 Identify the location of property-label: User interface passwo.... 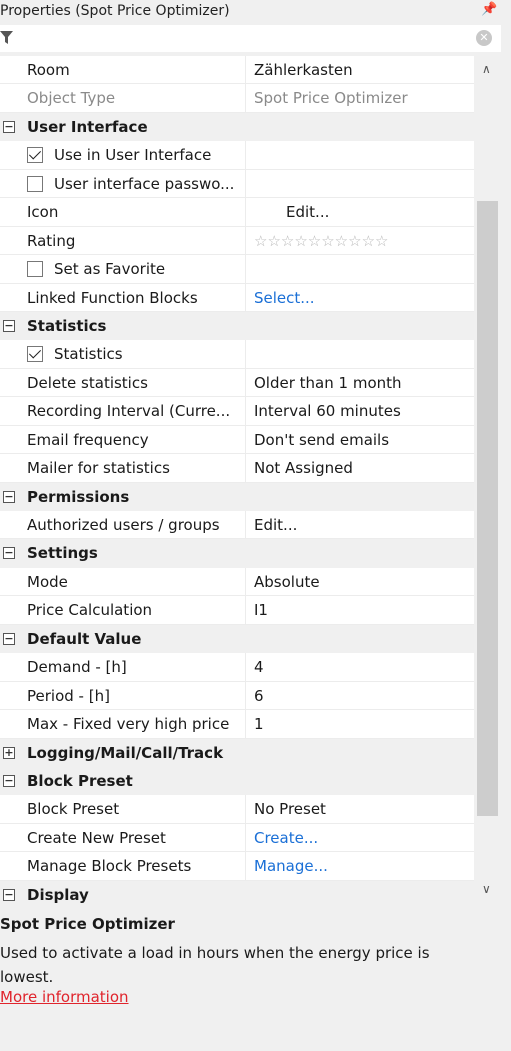
(136, 183).